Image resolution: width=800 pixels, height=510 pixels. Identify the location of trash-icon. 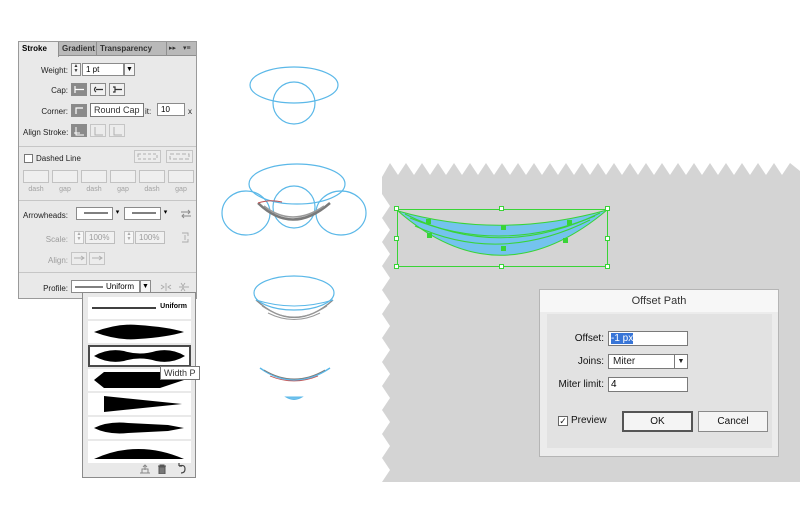
(162, 469).